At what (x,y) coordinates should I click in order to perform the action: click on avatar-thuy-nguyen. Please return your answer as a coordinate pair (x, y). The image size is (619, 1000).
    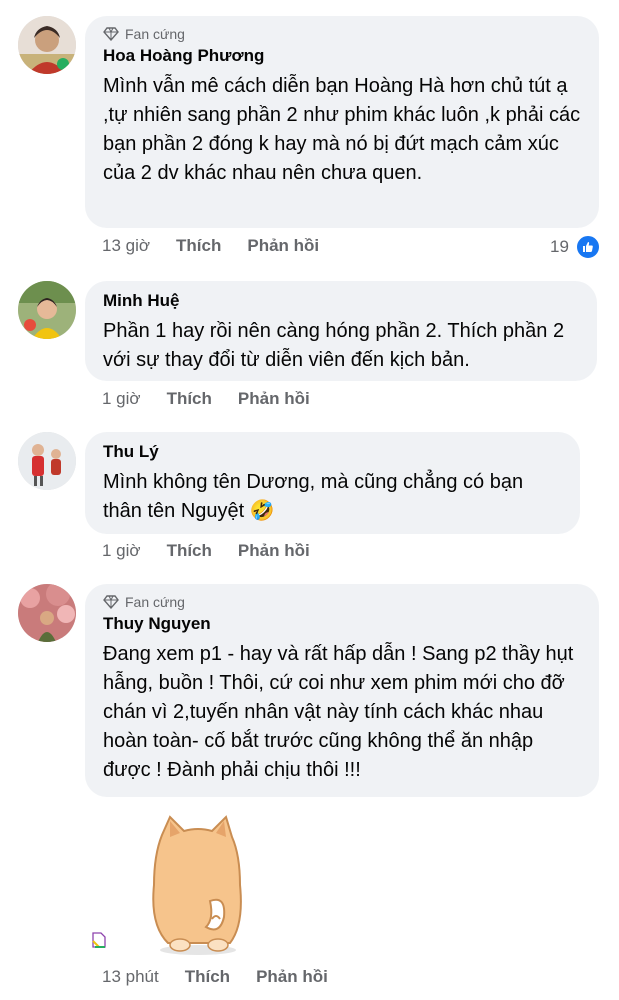
    Looking at the image, I should click on (47, 613).